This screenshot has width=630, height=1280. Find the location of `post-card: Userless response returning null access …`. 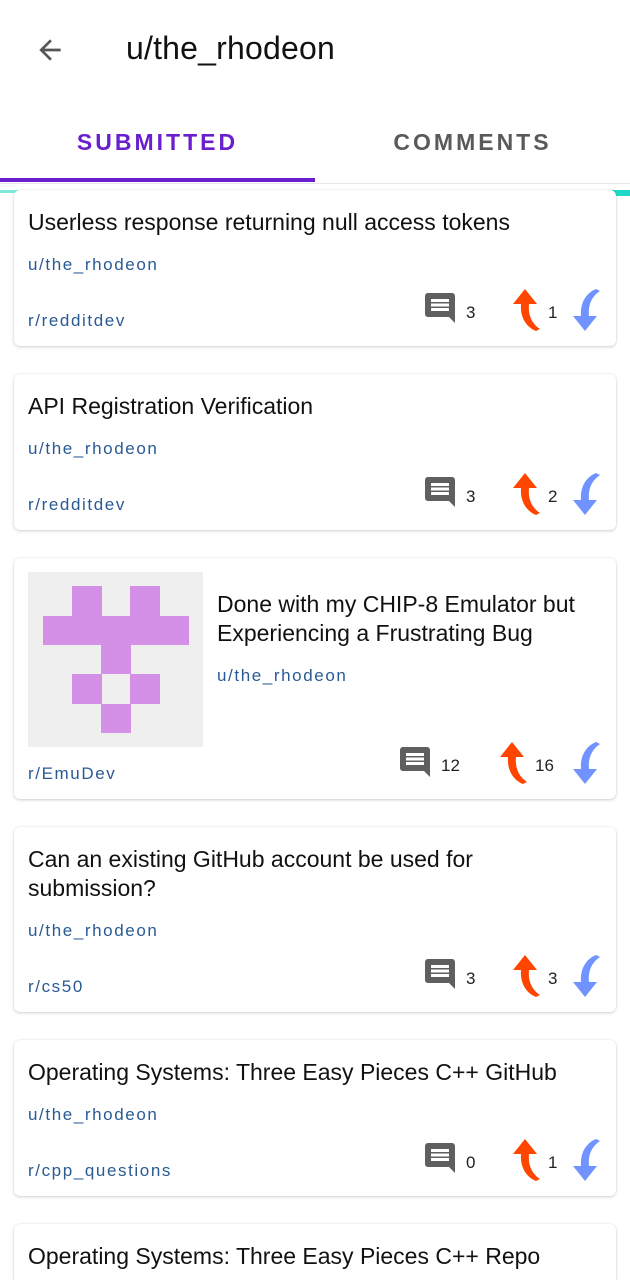

post-card: Userless response returning null access … is located at coordinates (315, 268).